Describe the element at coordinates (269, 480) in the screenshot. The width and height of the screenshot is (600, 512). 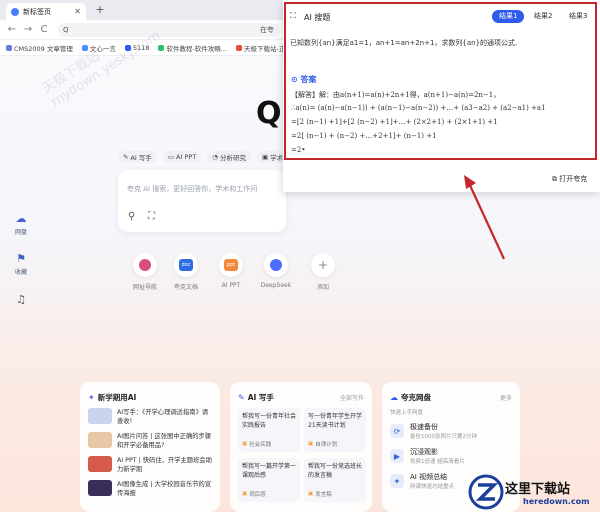
I see `writer-tile: 帮我写一篇开学第一课观后感 ▣ 观后感` at that location.